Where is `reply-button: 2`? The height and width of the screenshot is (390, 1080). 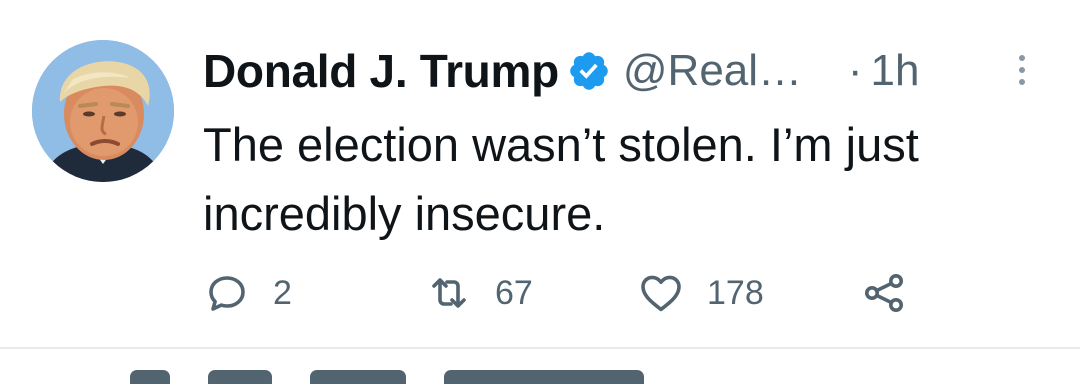 reply-button: 2 is located at coordinates (247, 293).